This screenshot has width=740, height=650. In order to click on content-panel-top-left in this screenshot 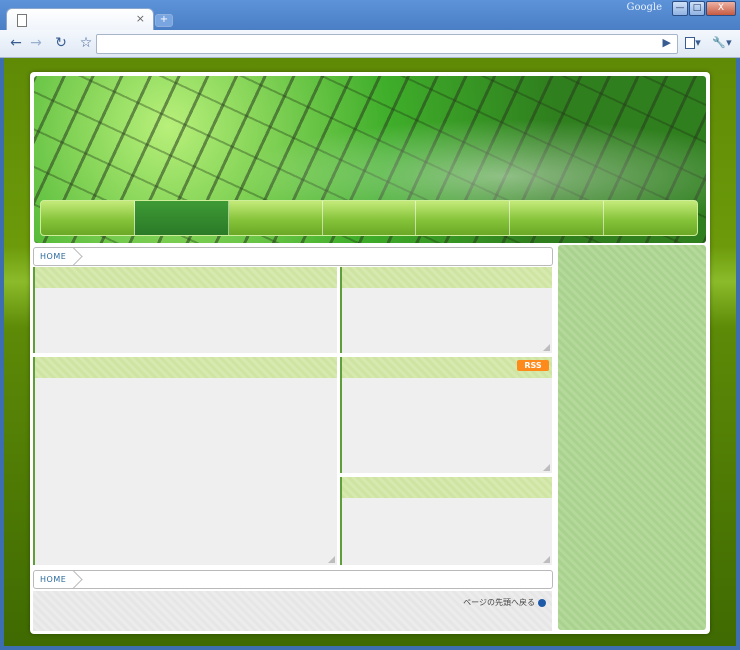, I will do `click(185, 310)`.